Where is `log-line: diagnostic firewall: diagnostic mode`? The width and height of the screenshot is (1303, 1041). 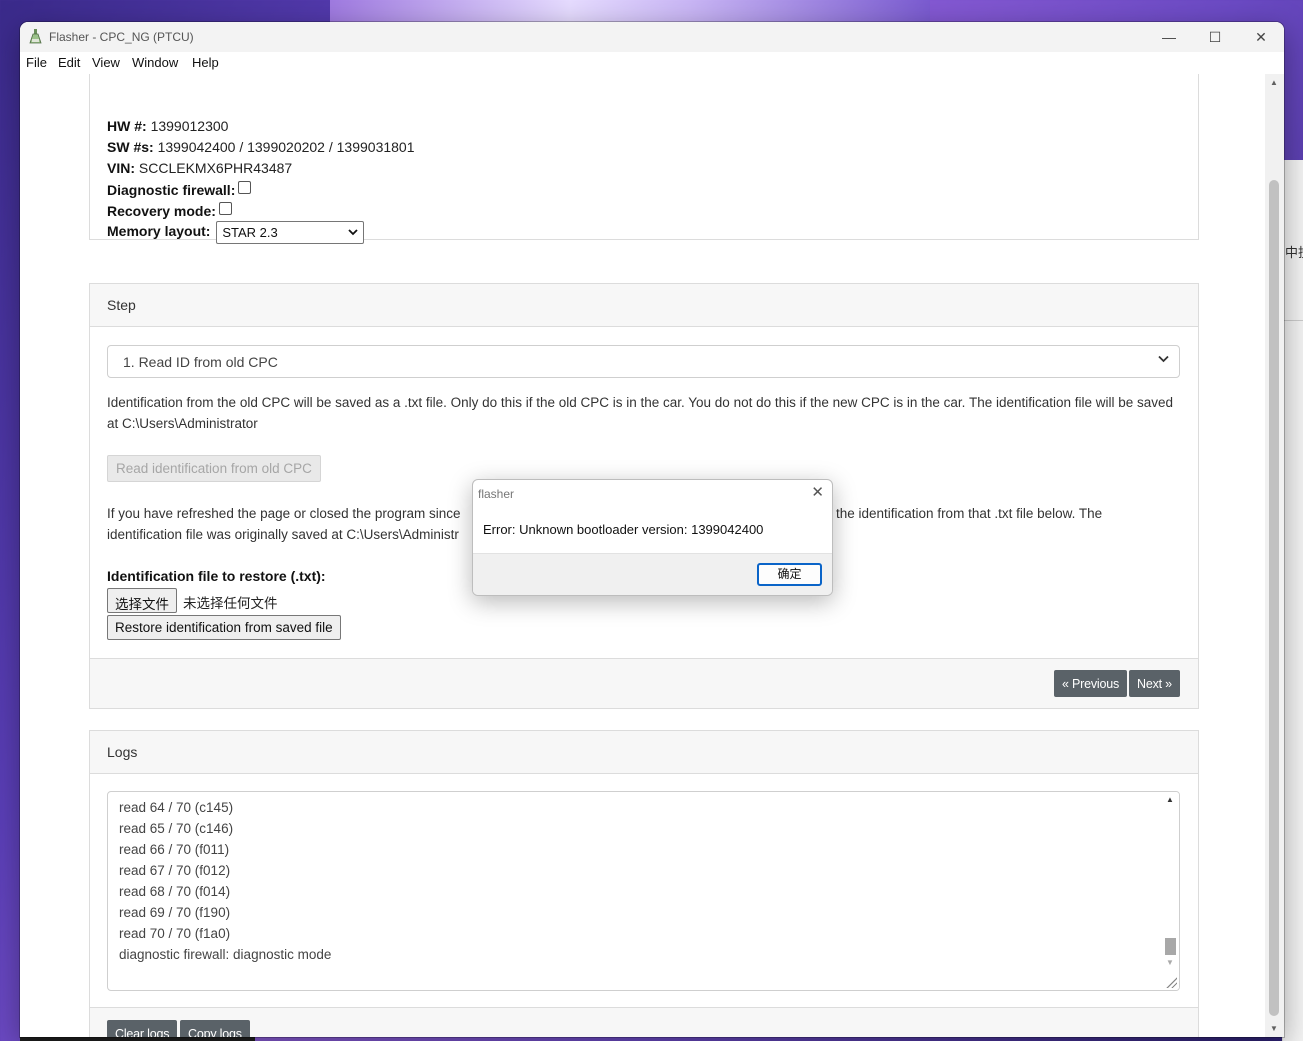
log-line: diagnostic firewall: diagnostic mode is located at coordinates (225, 954).